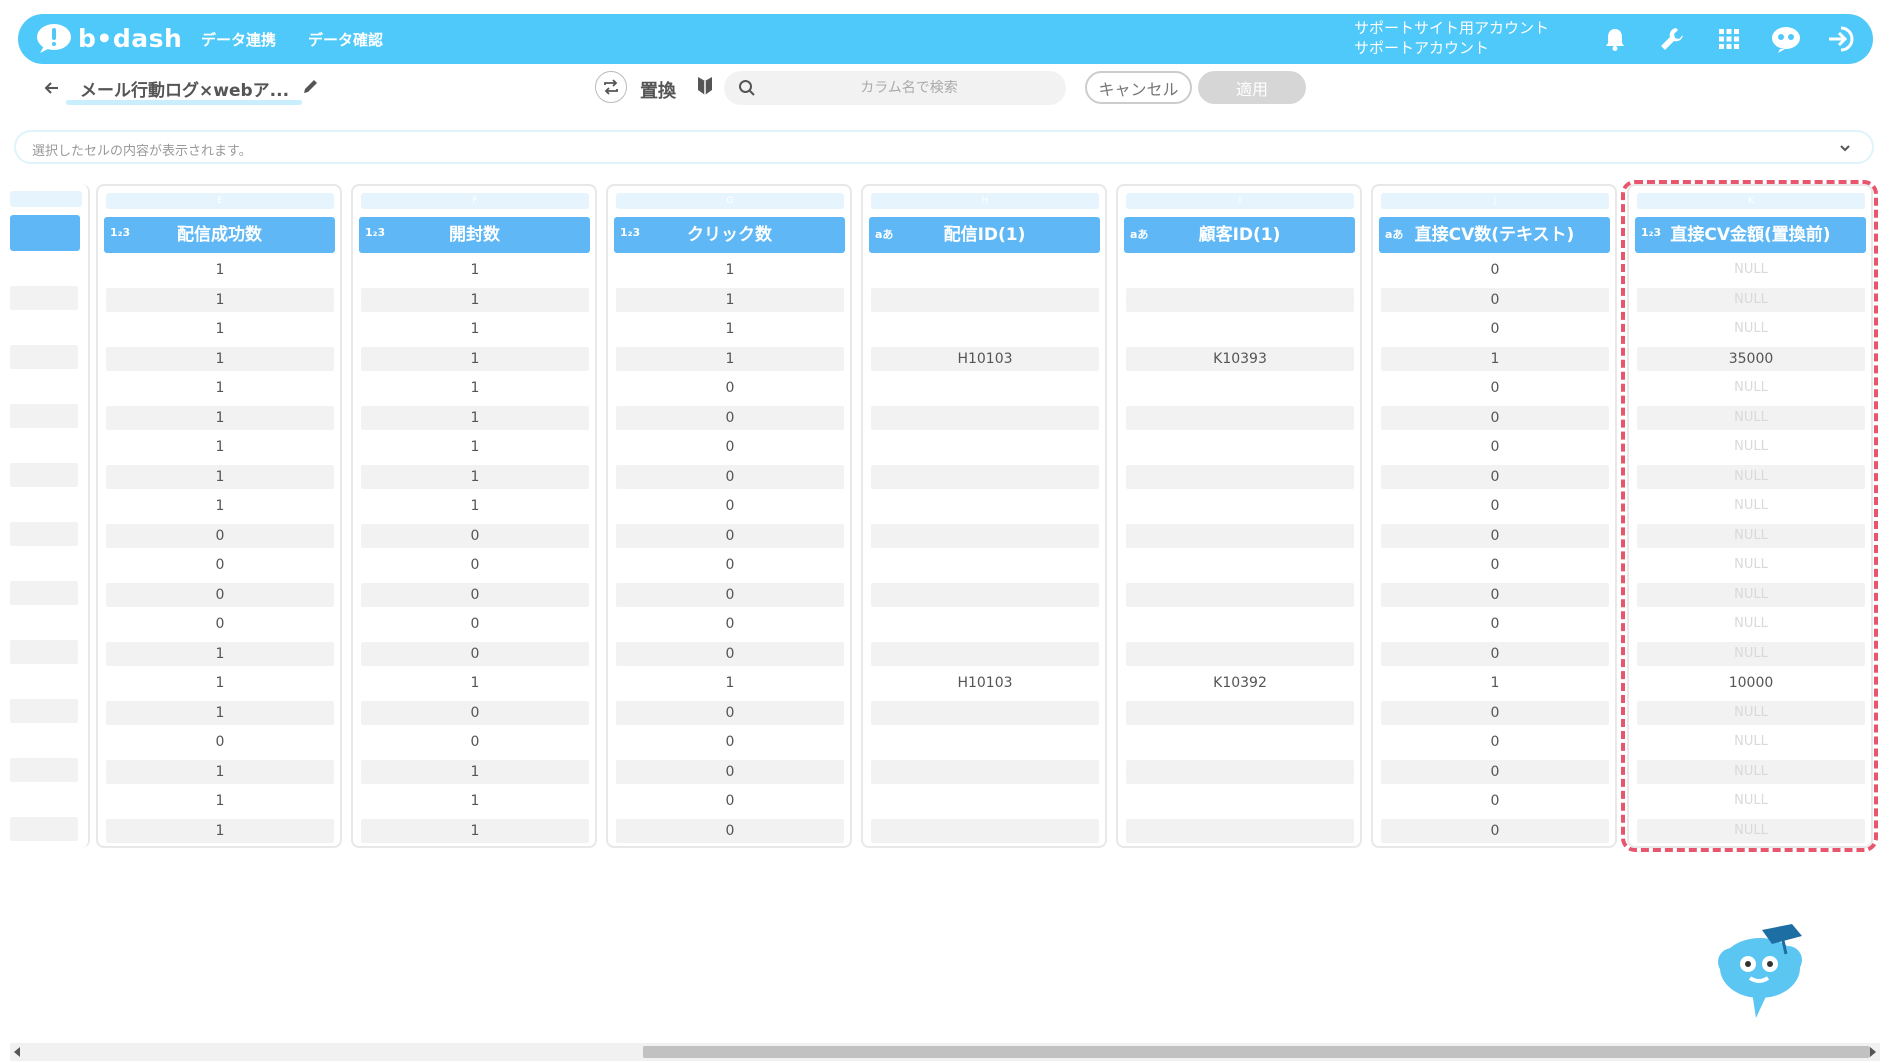 Image resolution: width=1890 pixels, height=1063 pixels. I want to click on column-header, so click(45, 233).